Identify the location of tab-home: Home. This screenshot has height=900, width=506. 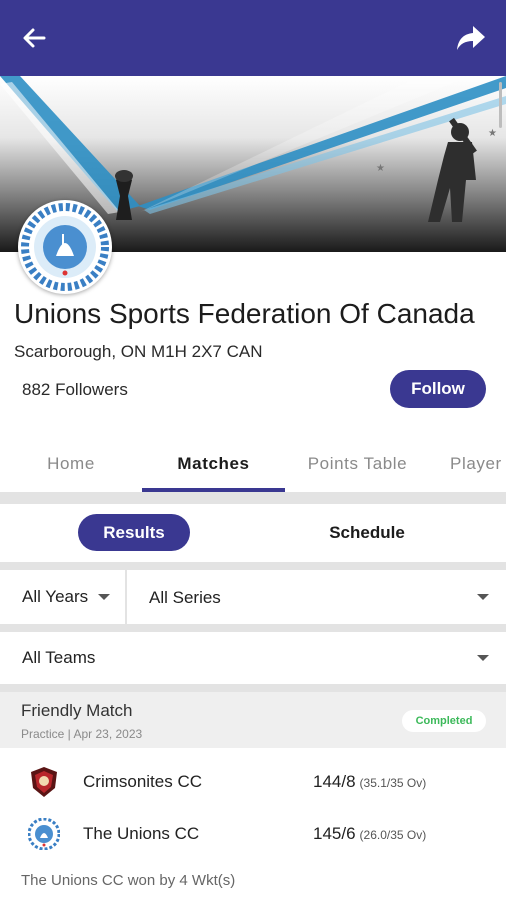
(71, 464).